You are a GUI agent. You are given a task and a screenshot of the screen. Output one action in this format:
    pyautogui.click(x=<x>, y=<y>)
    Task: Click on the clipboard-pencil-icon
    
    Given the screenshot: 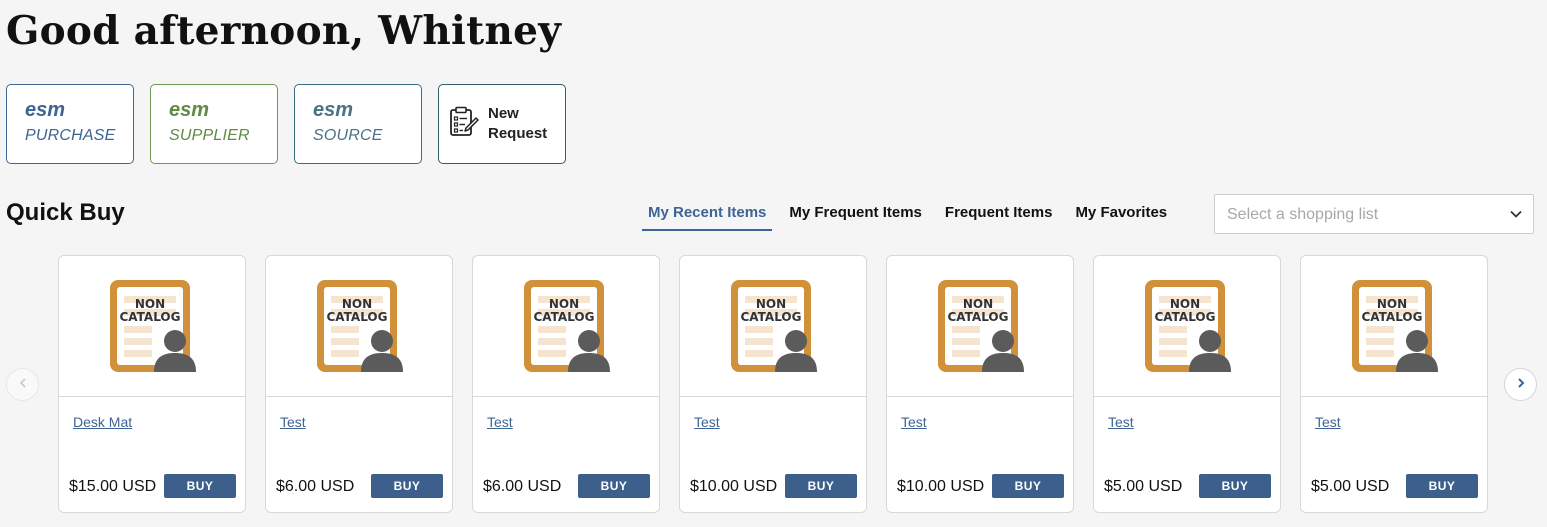 What is the action you would take?
    pyautogui.click(x=464, y=124)
    